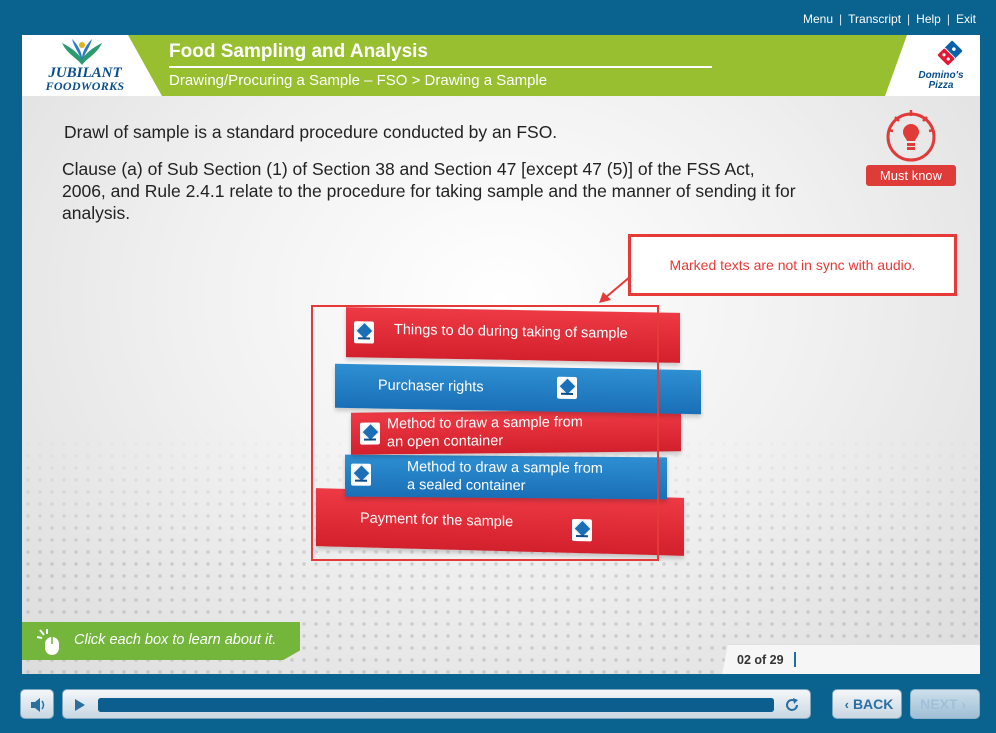 Image resolution: width=996 pixels, height=733 pixels. Describe the element at coordinates (873, 704) in the screenshot. I see `back-label: BACK` at that location.